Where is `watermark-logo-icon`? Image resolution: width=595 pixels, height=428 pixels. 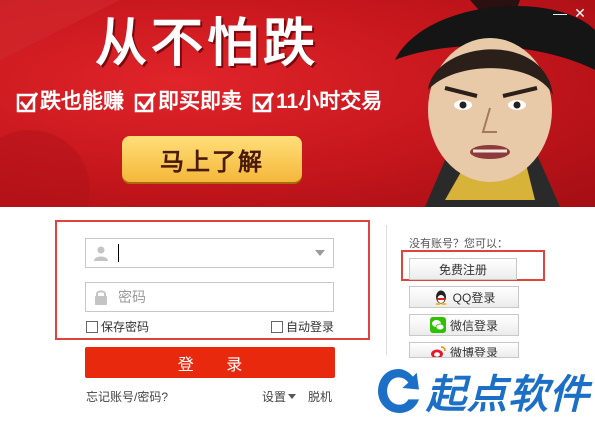
watermark-logo-icon is located at coordinates (398, 391).